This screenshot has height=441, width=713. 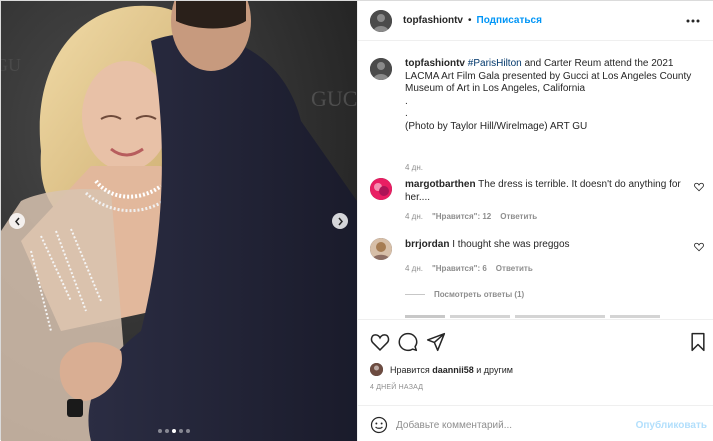 What do you see at coordinates (459, 268) in the screenshot?
I see `comment-likes: "Нравится": 6` at bounding box center [459, 268].